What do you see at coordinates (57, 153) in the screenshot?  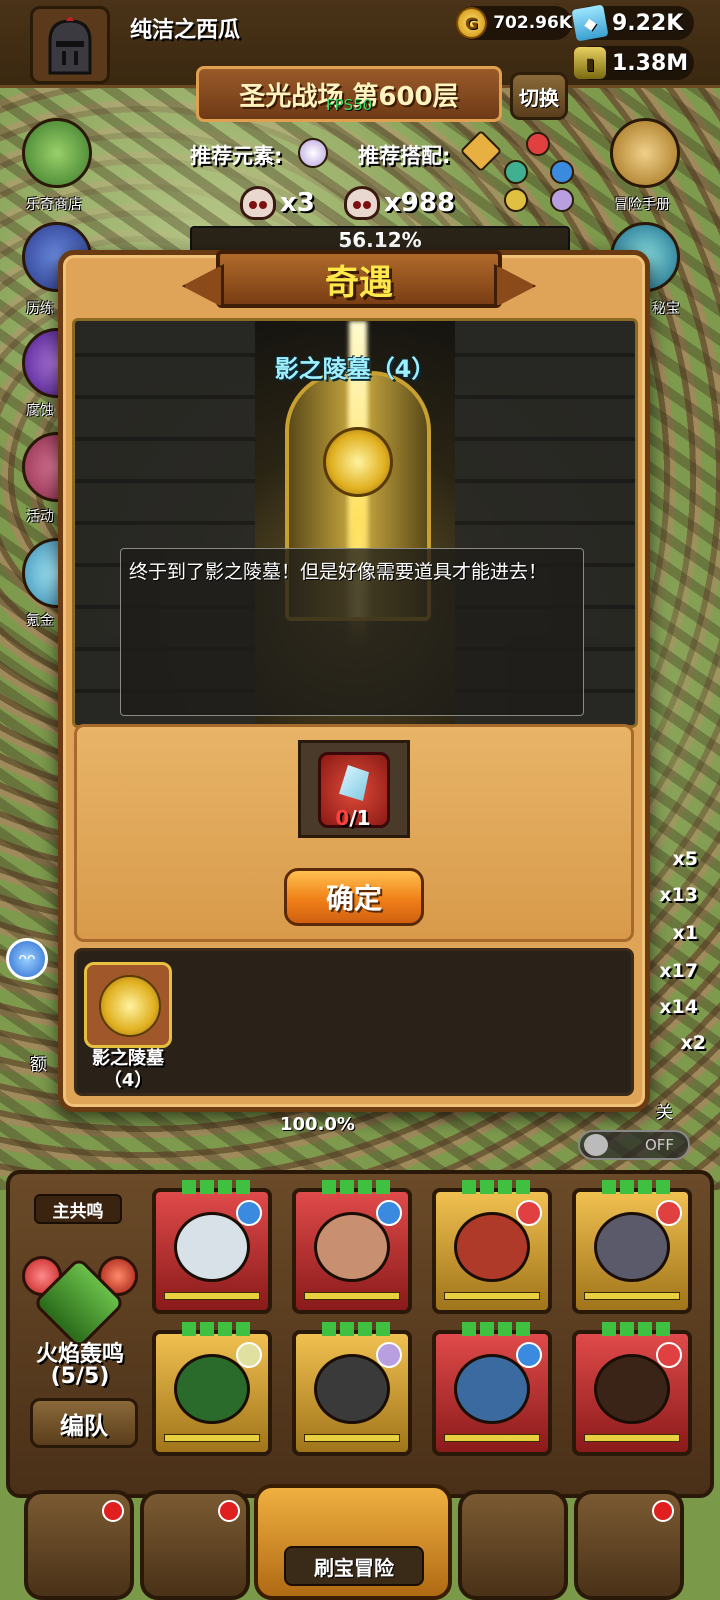 I see `lucky-shop-button` at bounding box center [57, 153].